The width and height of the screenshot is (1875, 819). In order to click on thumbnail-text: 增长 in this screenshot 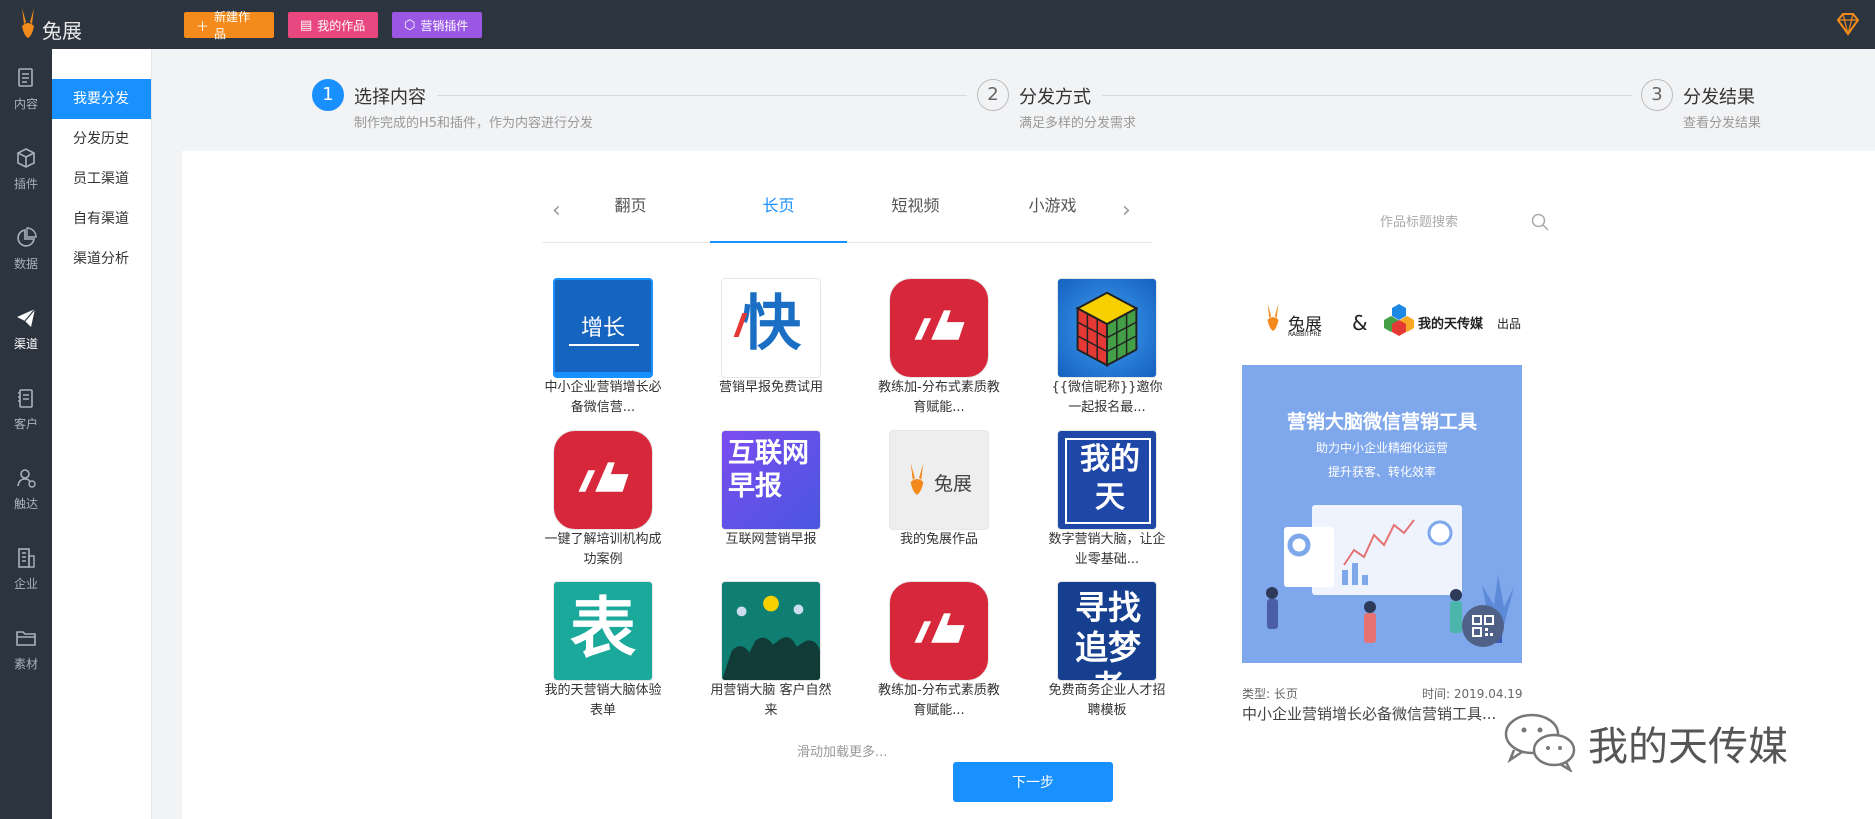, I will do `click(602, 328)`.